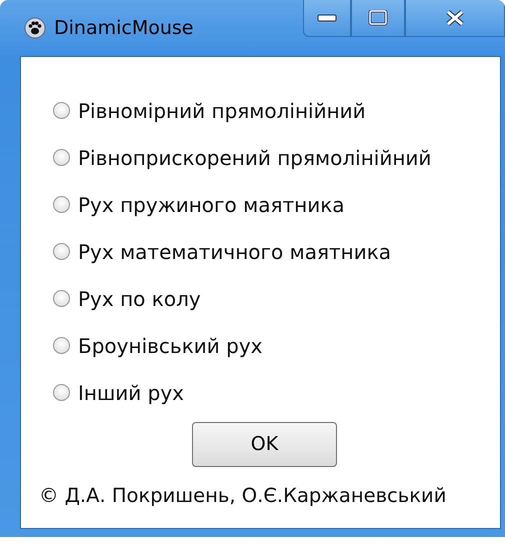 The width and height of the screenshot is (505, 543). Describe the element at coordinates (124, 28) in the screenshot. I see `window-title: DinamicMouse` at that location.